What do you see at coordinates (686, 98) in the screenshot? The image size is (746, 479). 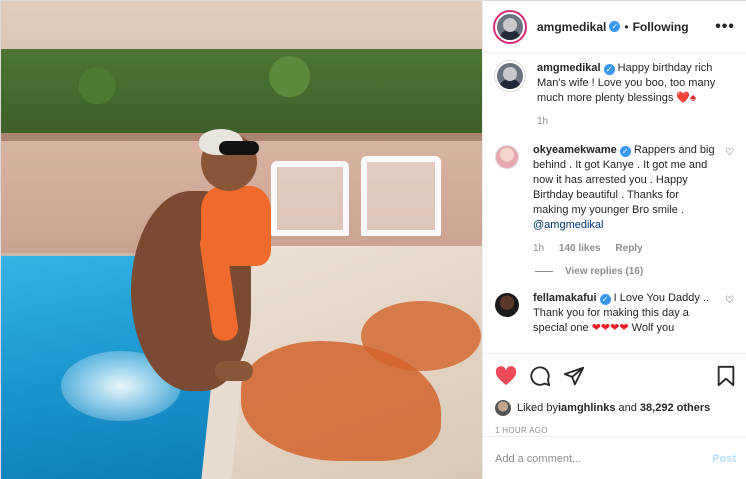 I see `caption-emoji: ❤️♠` at bounding box center [686, 98].